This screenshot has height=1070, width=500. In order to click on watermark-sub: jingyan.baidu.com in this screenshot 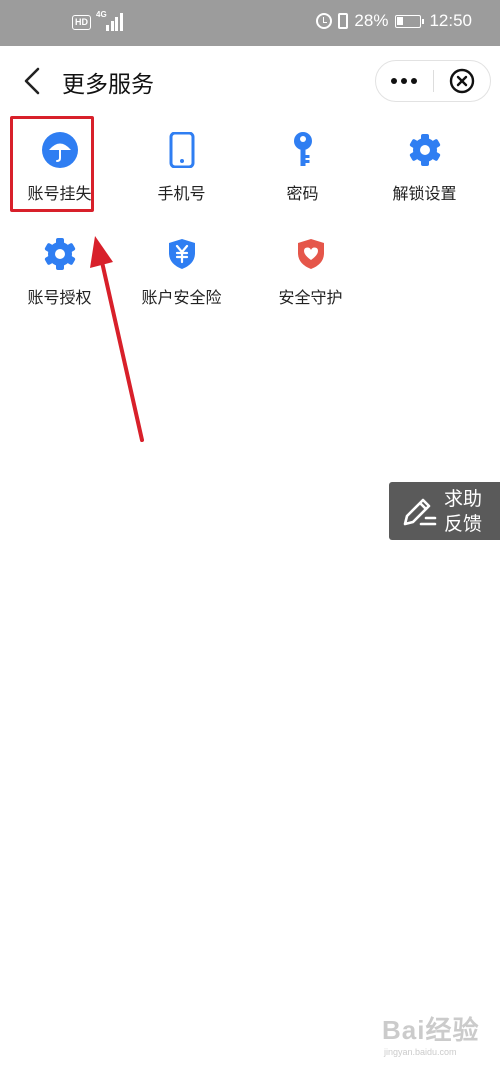, I will do `click(420, 1052)`.